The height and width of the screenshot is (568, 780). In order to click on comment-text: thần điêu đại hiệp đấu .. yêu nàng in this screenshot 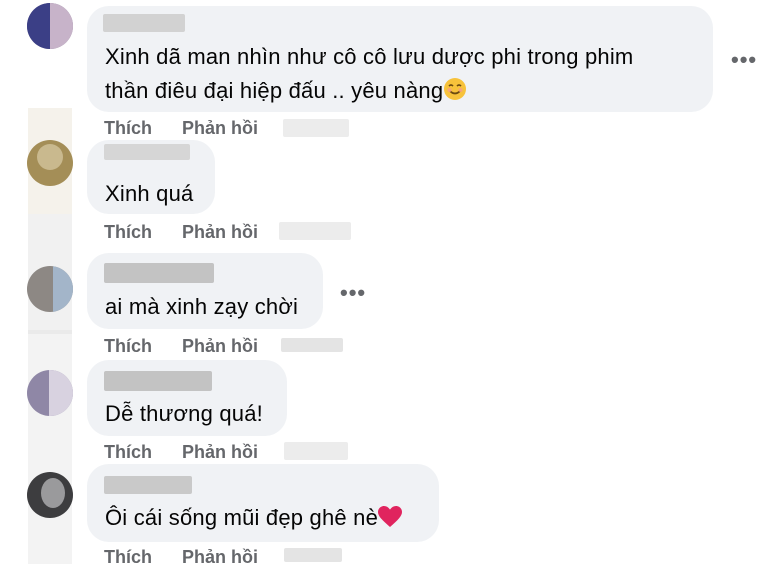, I will do `click(286, 92)`.